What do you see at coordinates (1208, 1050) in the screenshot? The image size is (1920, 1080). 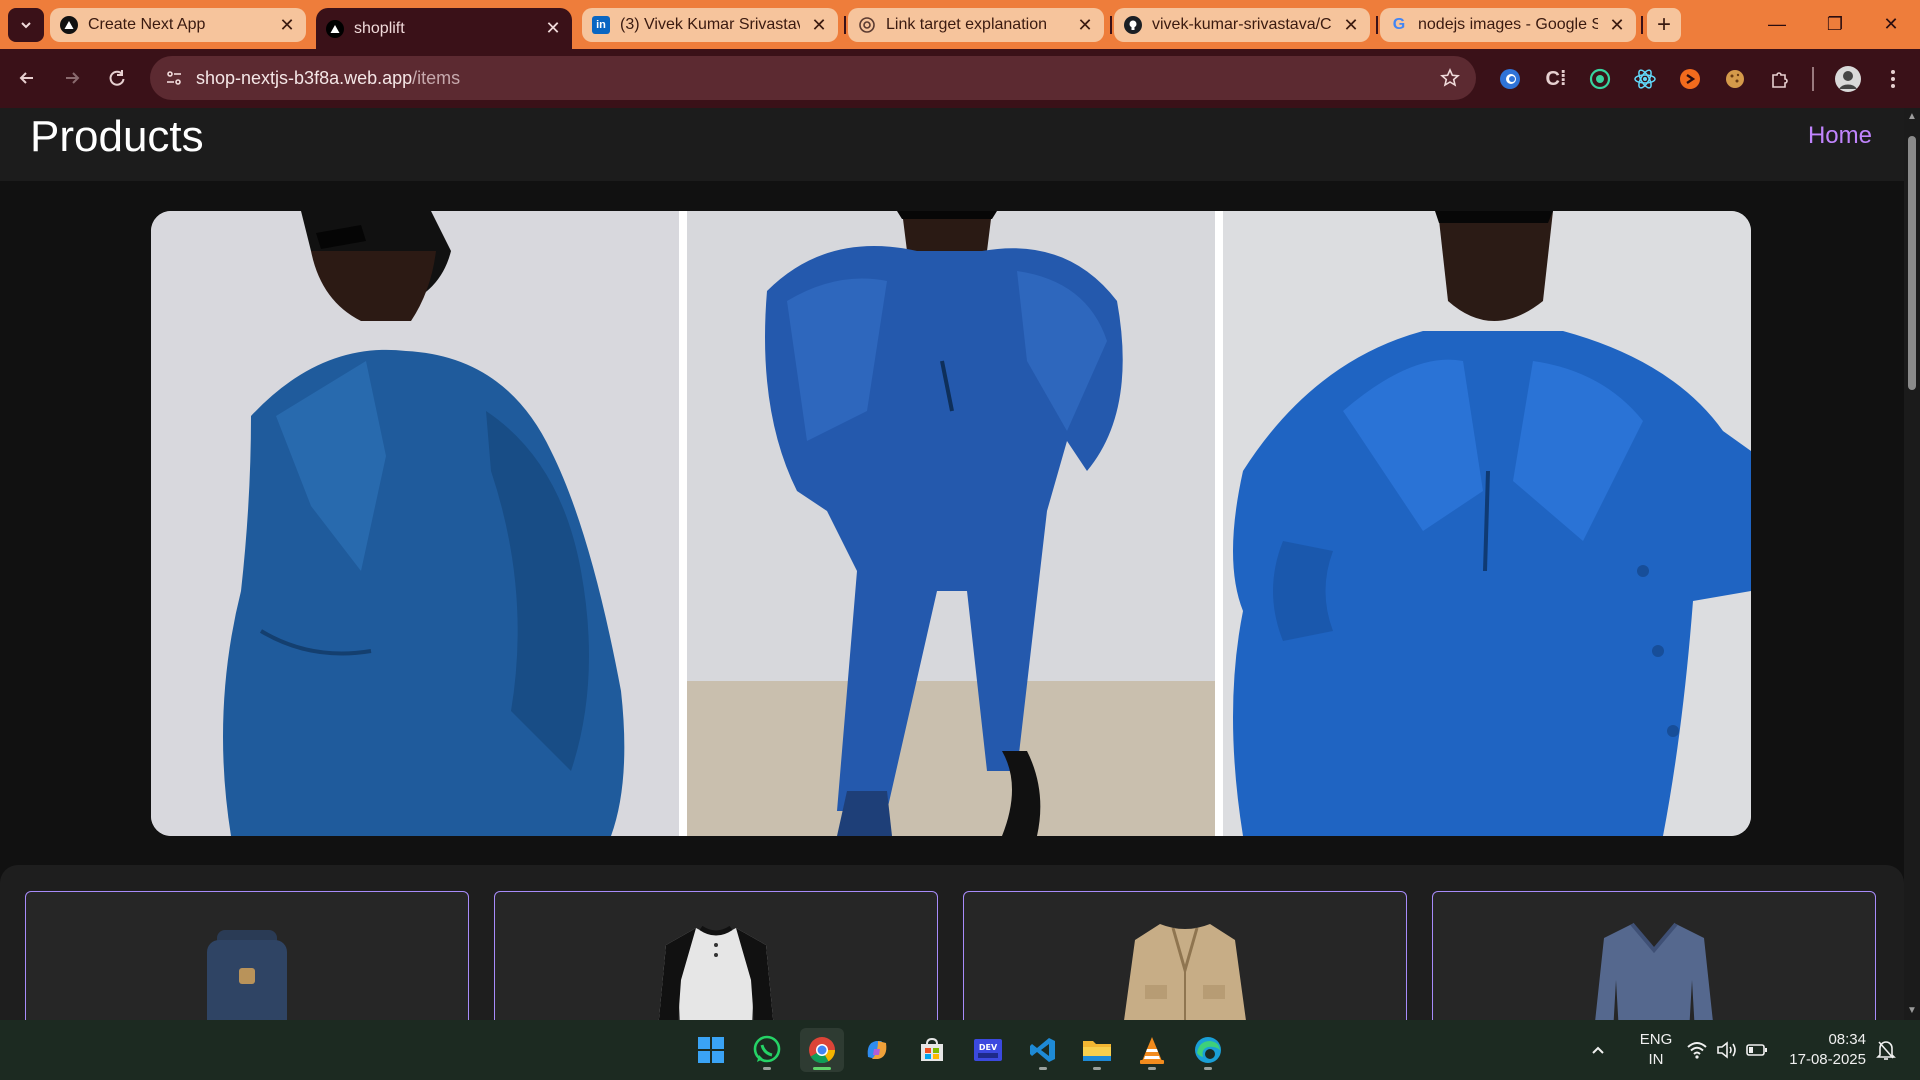 I see `edge-icon` at bounding box center [1208, 1050].